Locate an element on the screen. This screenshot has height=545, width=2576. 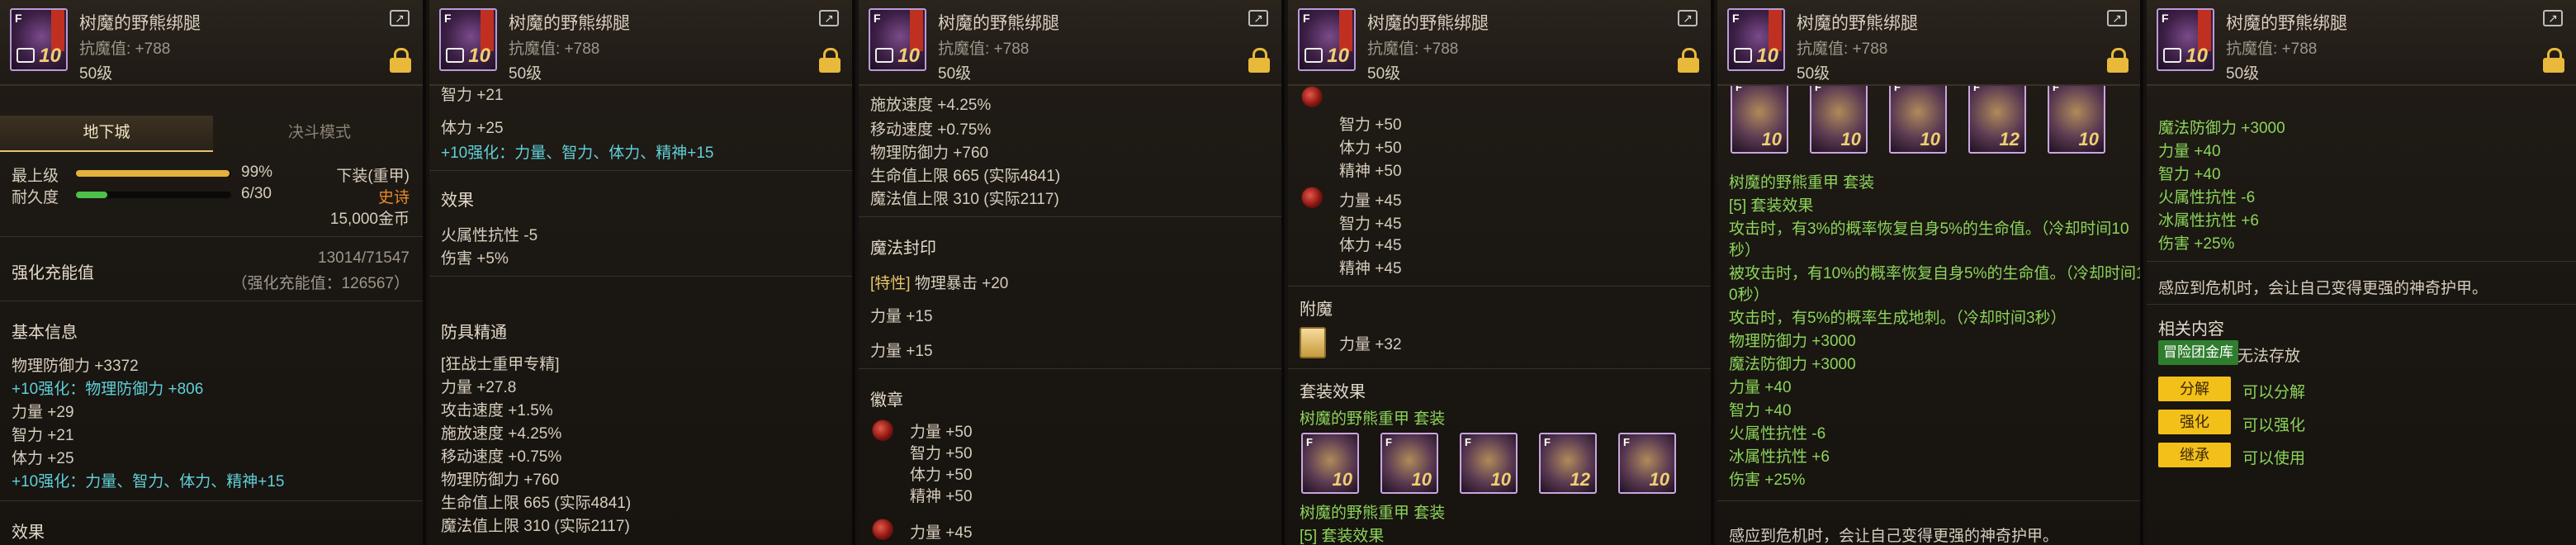
stat-line: 魔法值上限 310 (实际2117) is located at coordinates (964, 200).